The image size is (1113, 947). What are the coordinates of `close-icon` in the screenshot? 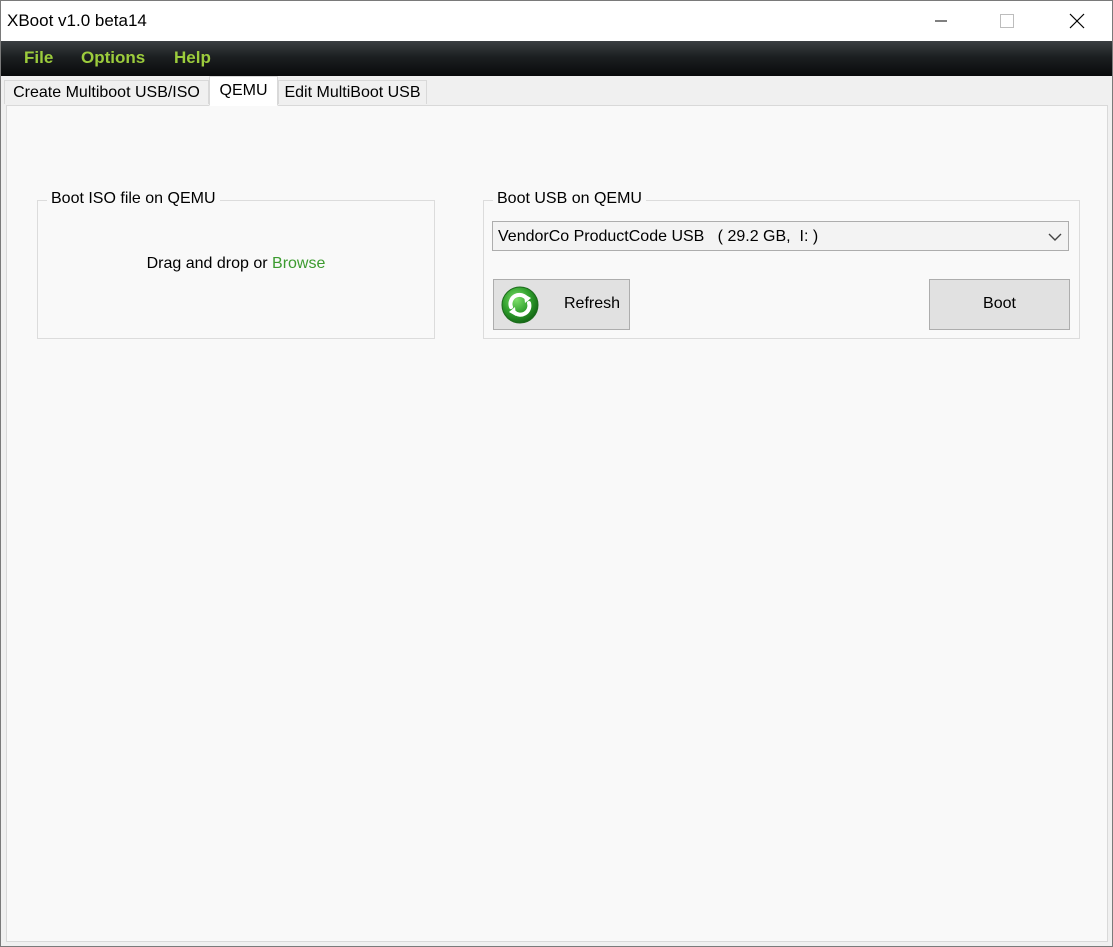 It's located at (1077, 21).